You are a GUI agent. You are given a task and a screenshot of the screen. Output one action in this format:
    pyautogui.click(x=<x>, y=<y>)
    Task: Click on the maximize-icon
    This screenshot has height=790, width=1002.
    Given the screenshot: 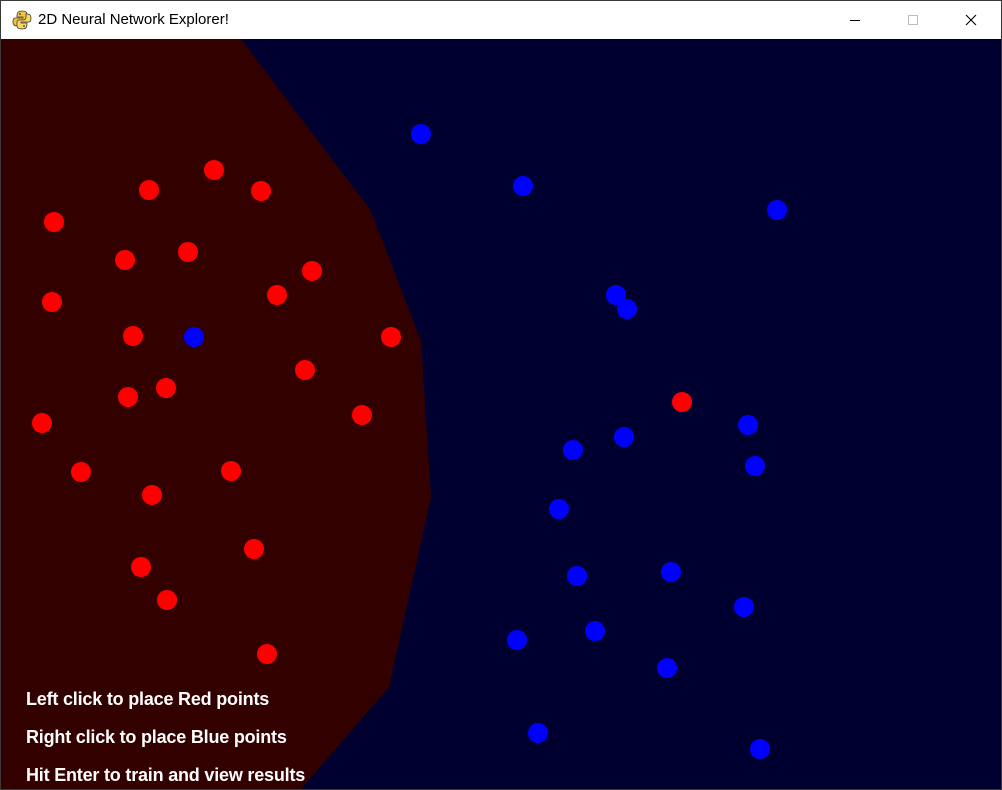 What is the action you would take?
    pyautogui.click(x=913, y=20)
    